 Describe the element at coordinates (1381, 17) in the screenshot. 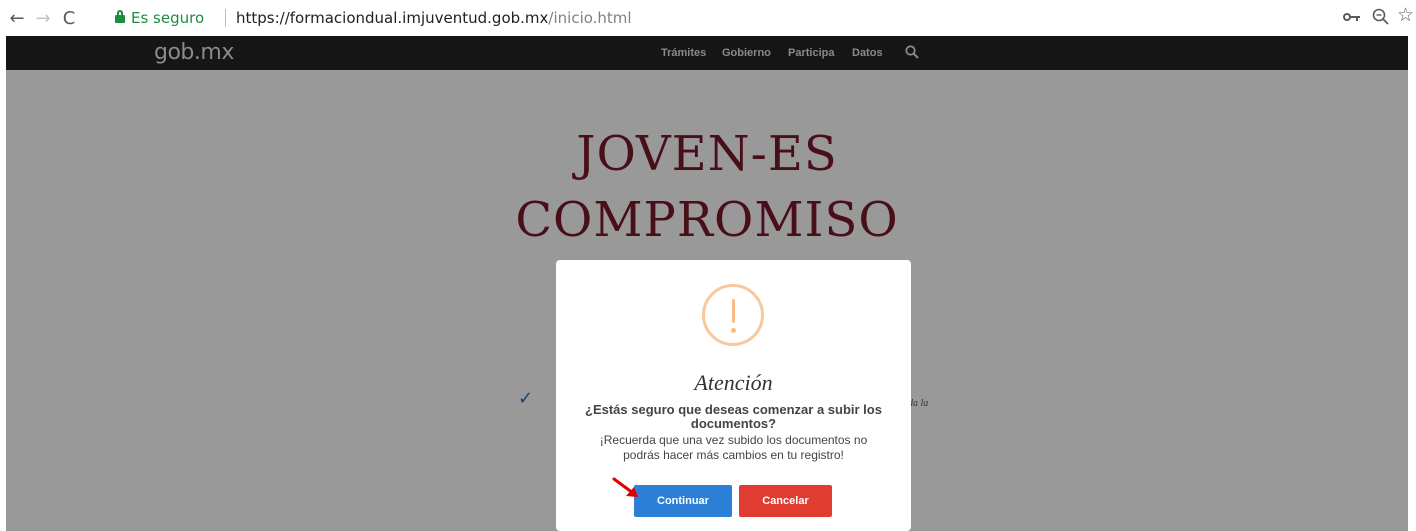

I see `zoom-icon` at that location.